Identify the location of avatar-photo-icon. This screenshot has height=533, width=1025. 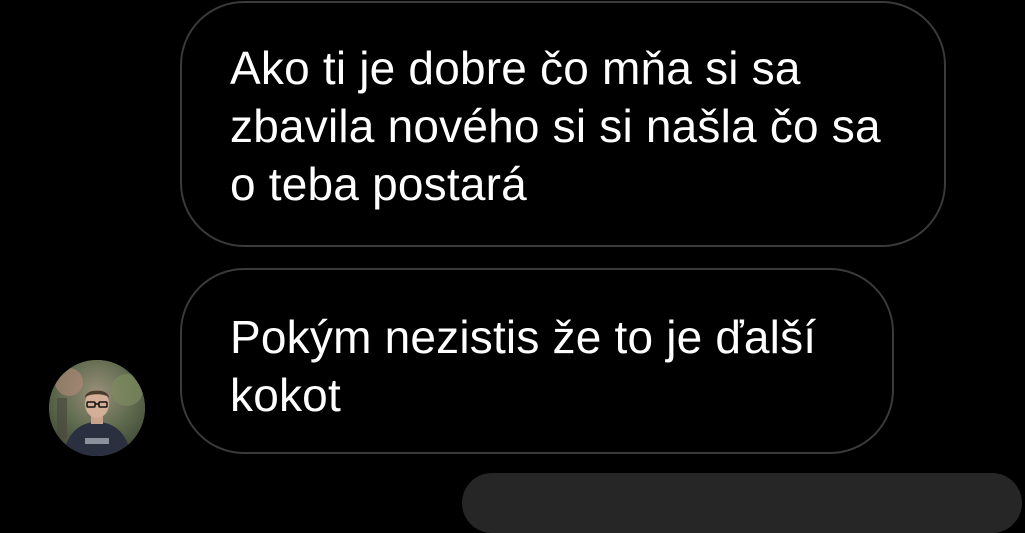
(97, 408).